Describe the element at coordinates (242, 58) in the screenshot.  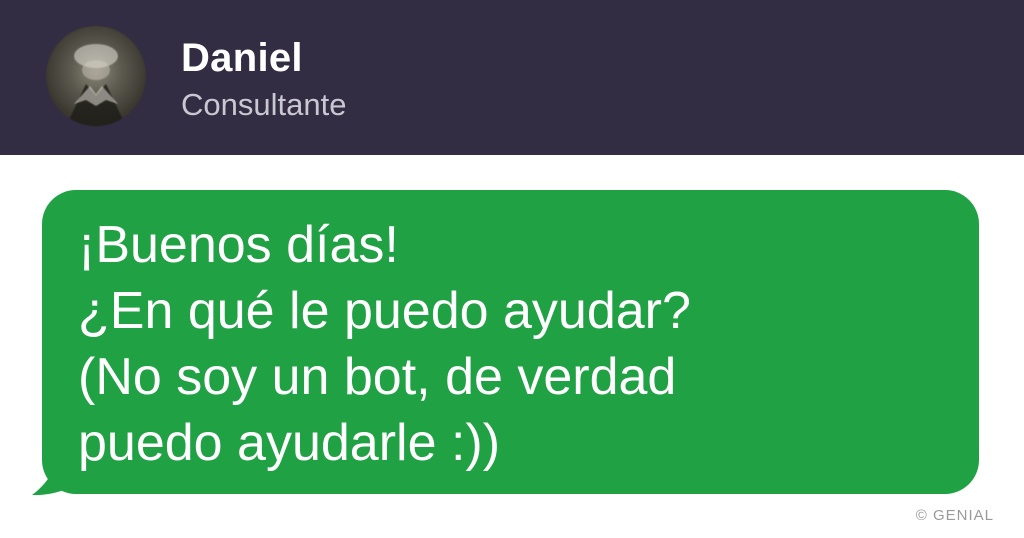
I see `contact-name: Daniel` at that location.